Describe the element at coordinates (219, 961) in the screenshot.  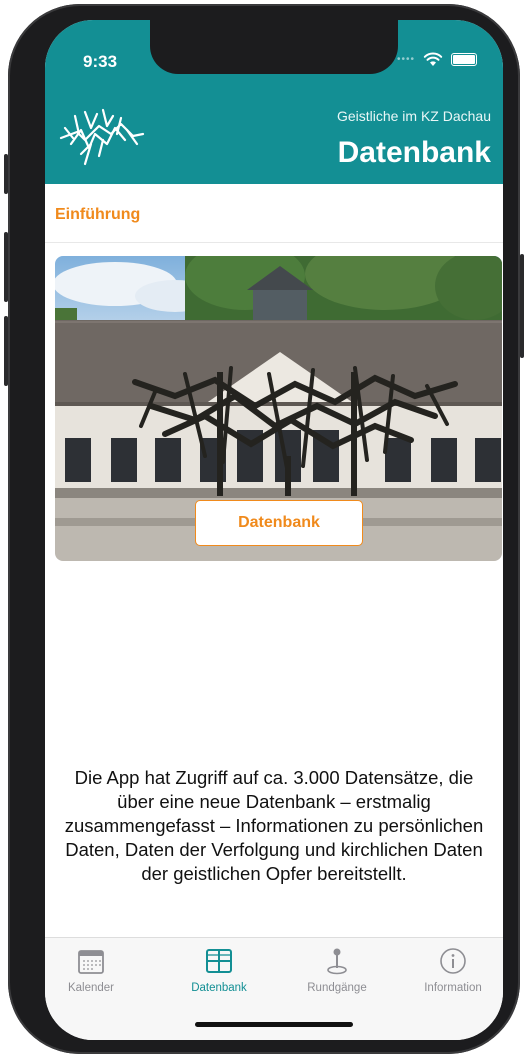
I see `table-icon` at that location.